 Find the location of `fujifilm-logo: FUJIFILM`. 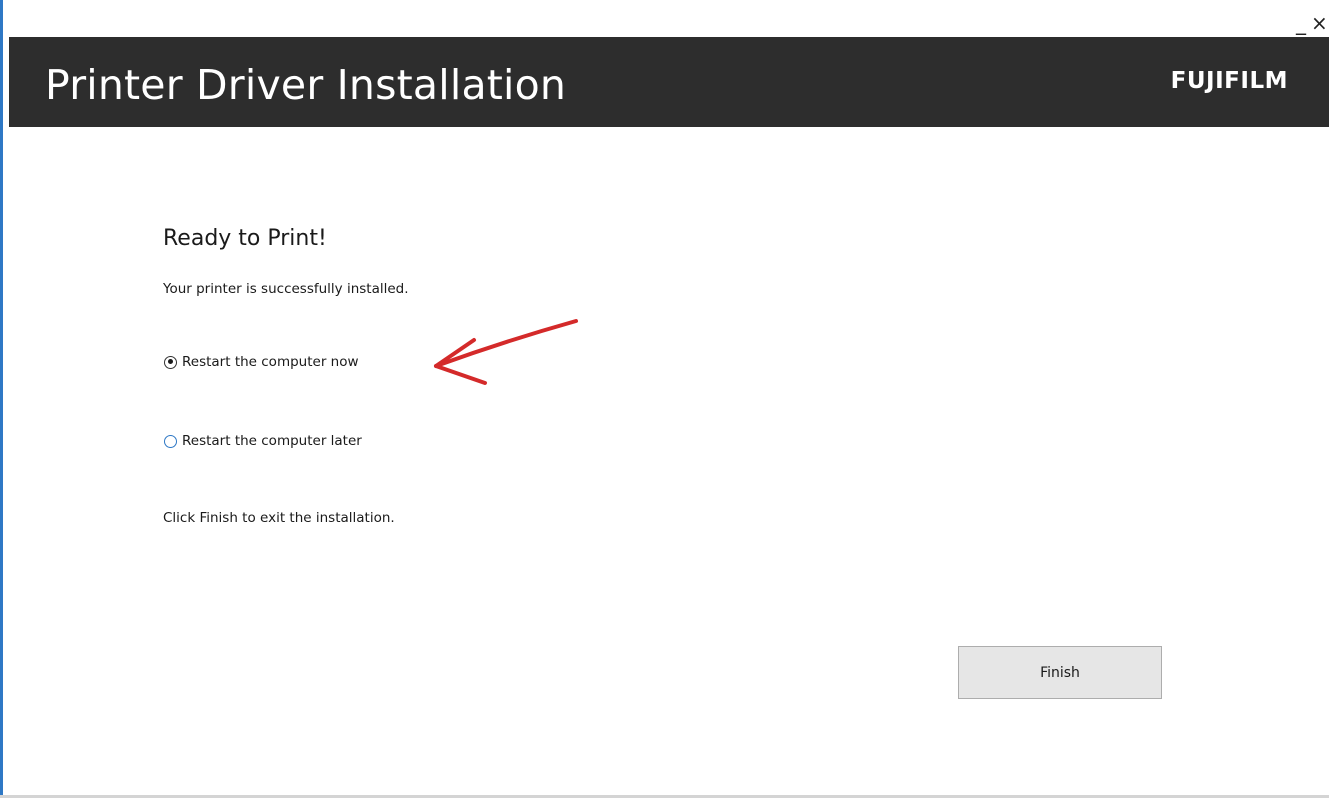

fujifilm-logo: FUJIFILM is located at coordinates (1229, 81).